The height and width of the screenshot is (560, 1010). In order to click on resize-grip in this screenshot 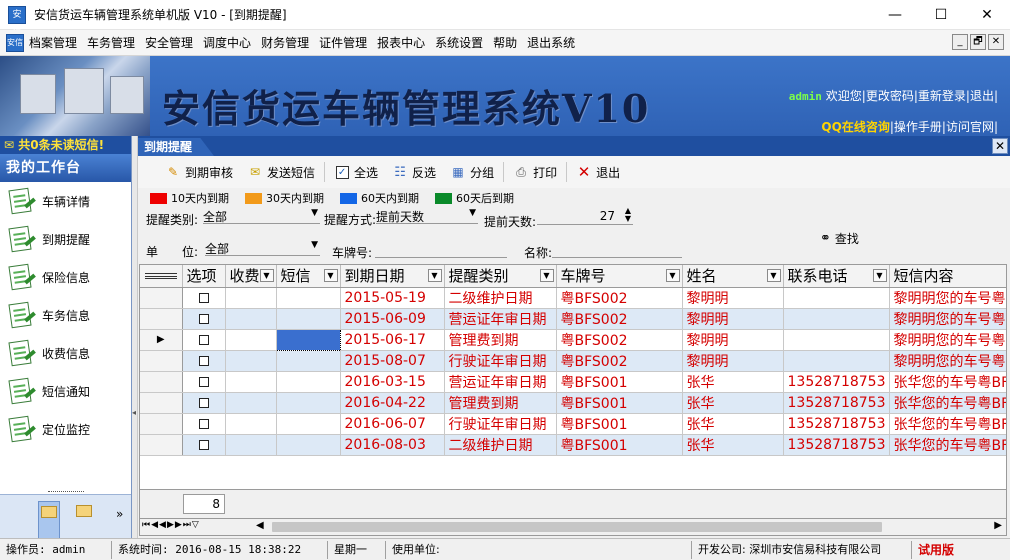, I will do `click(66, 492)`.